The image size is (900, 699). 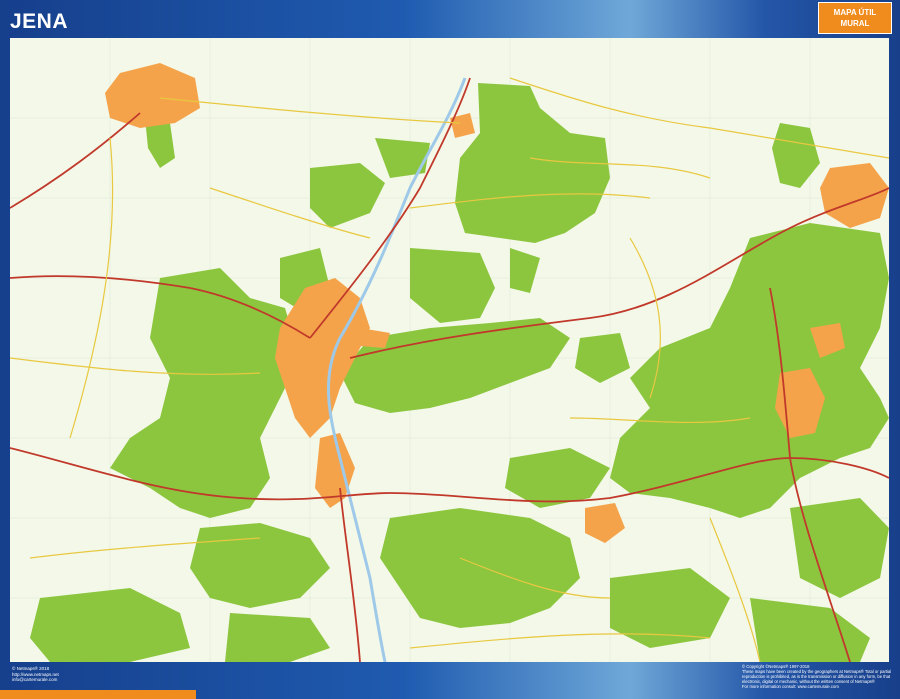 I want to click on town-south, so click(x=605, y=523).